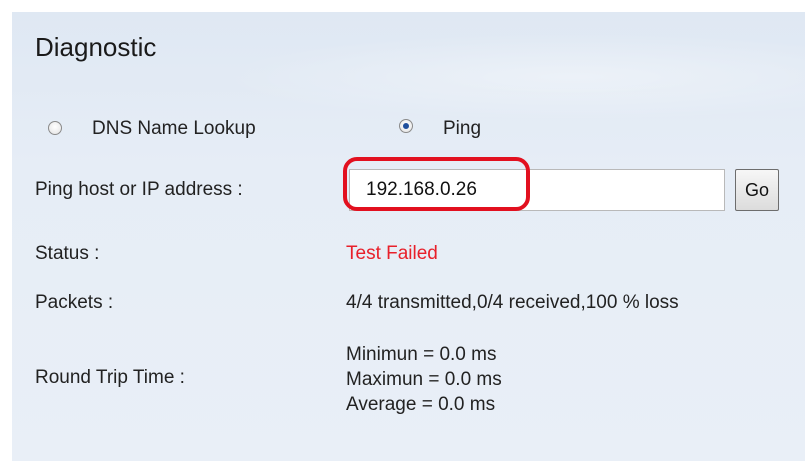 This screenshot has height=461, width=805. I want to click on packets-value: 4/4 transmitted,0/4 received,100 % loss, so click(512, 302).